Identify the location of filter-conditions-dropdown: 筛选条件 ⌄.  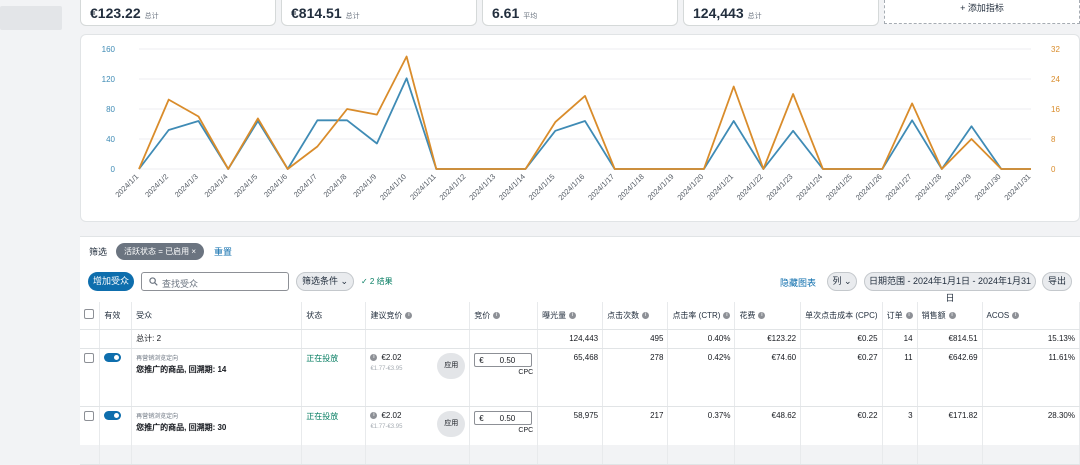
(325, 281).